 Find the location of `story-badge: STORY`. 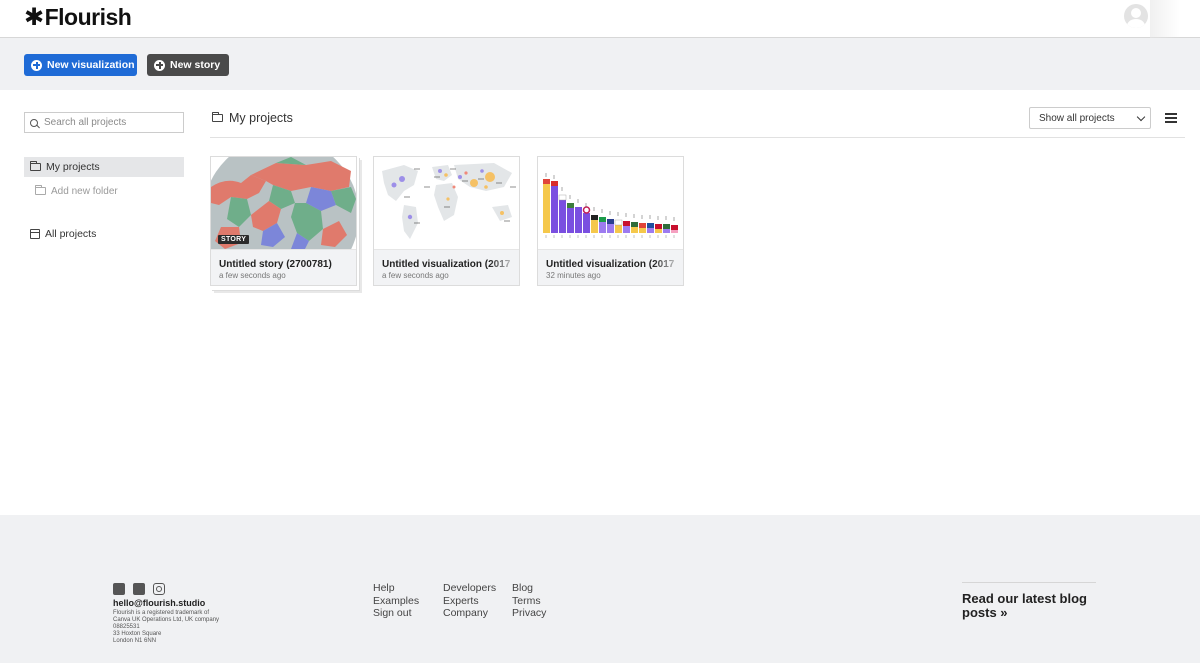

story-badge: STORY is located at coordinates (234, 239).